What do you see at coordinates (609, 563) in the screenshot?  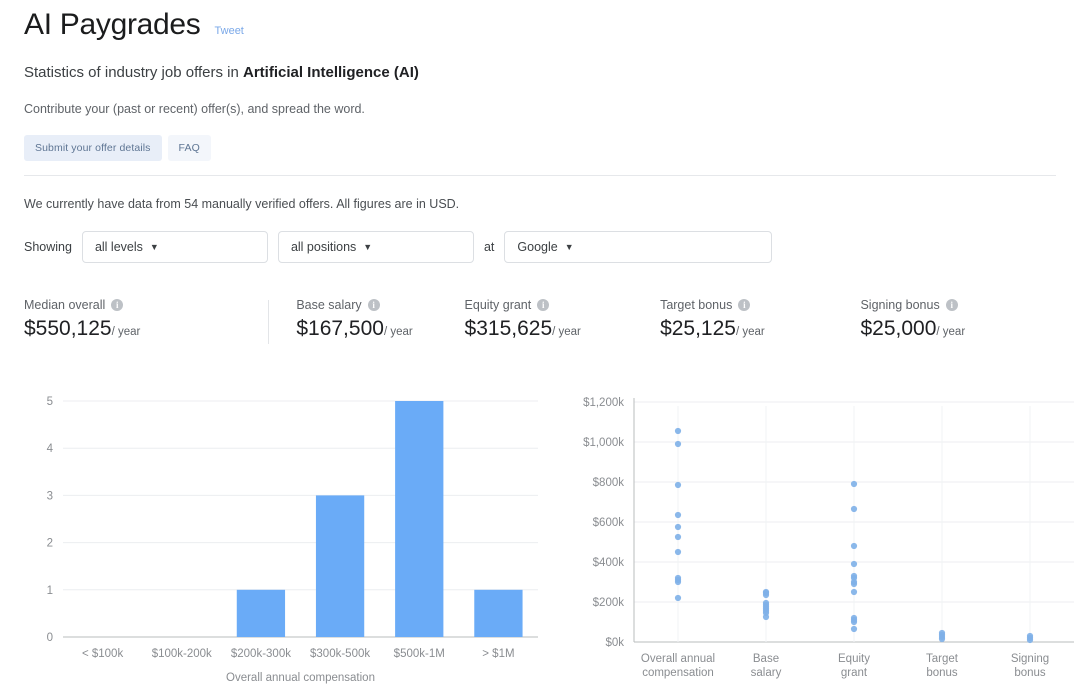 I see `svg-text: $400k` at bounding box center [609, 563].